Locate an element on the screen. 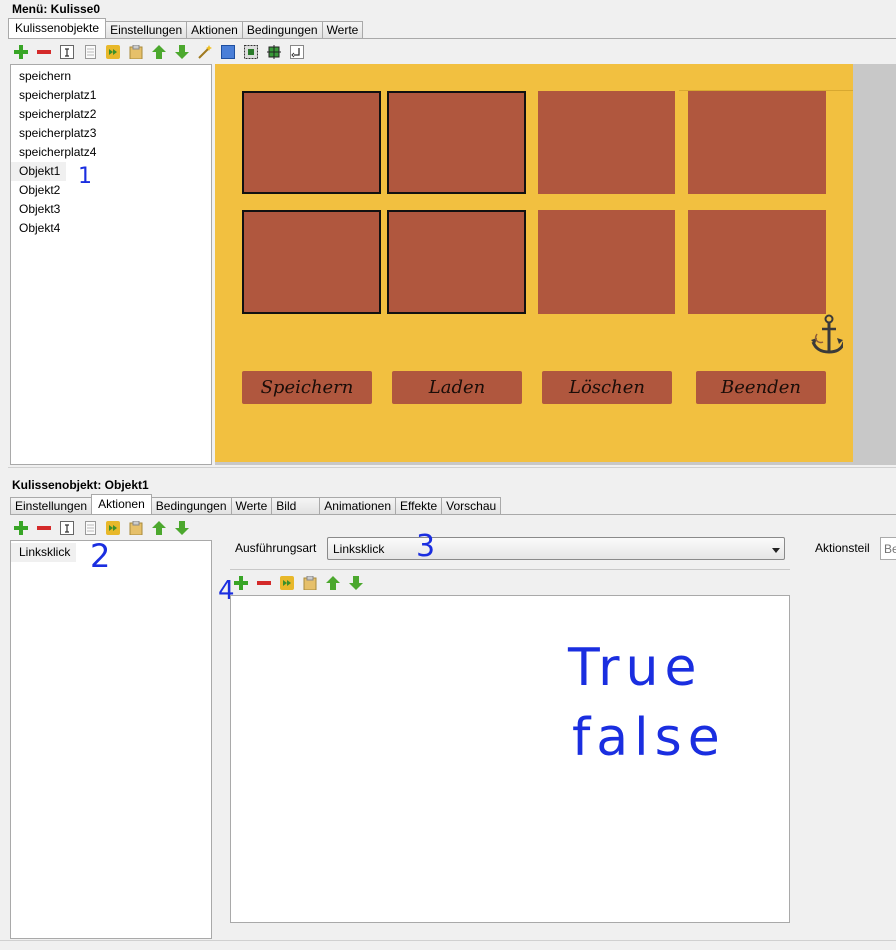  tab-bild: Bild is located at coordinates (296, 505).